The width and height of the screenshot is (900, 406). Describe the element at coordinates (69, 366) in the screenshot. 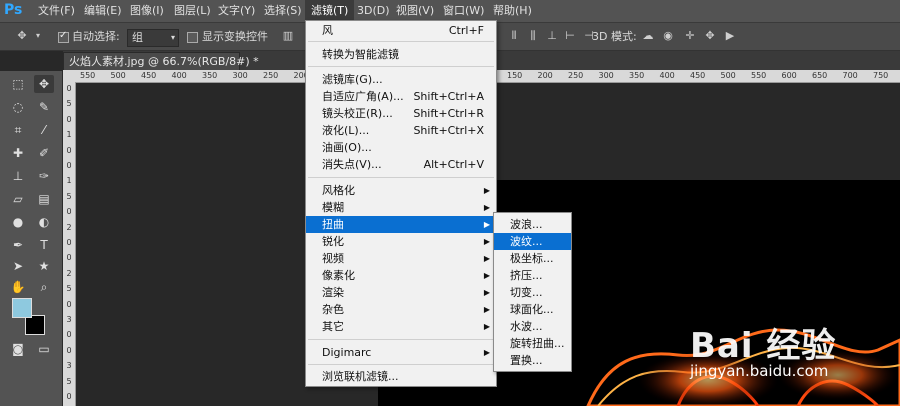

I see `ruler-tick-label: 3` at that location.